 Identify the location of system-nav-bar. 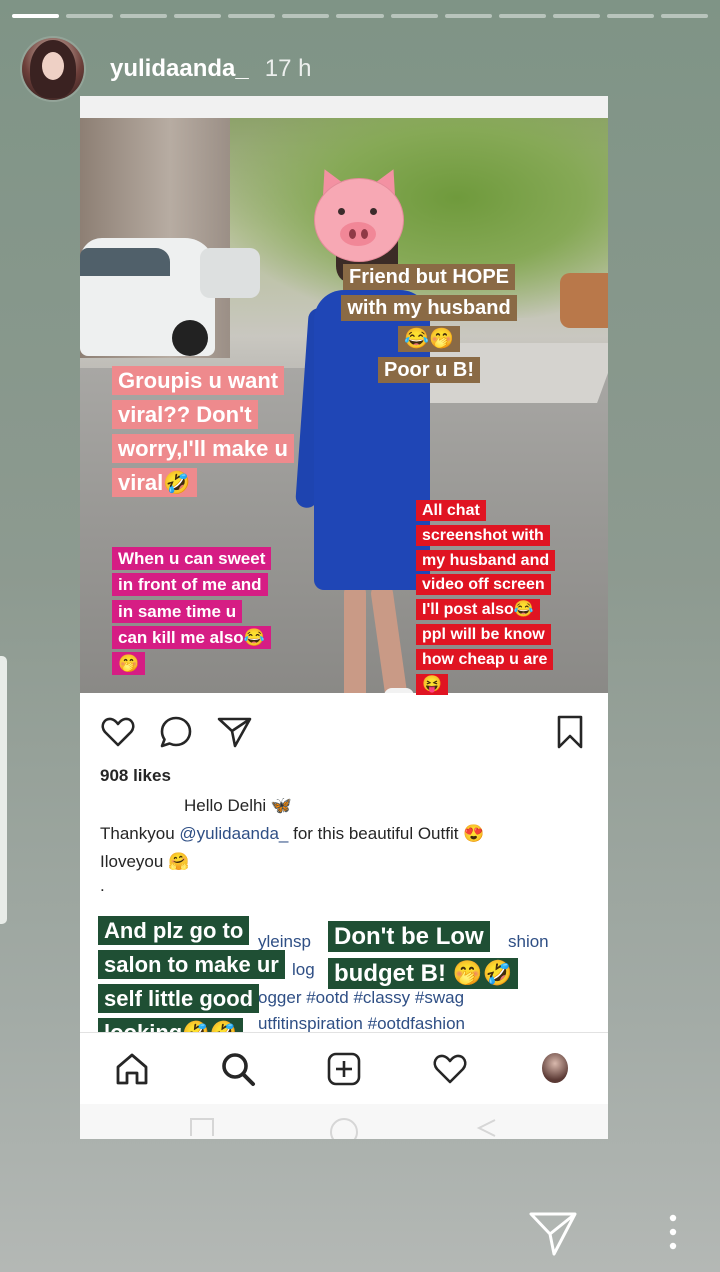
(344, 1121).